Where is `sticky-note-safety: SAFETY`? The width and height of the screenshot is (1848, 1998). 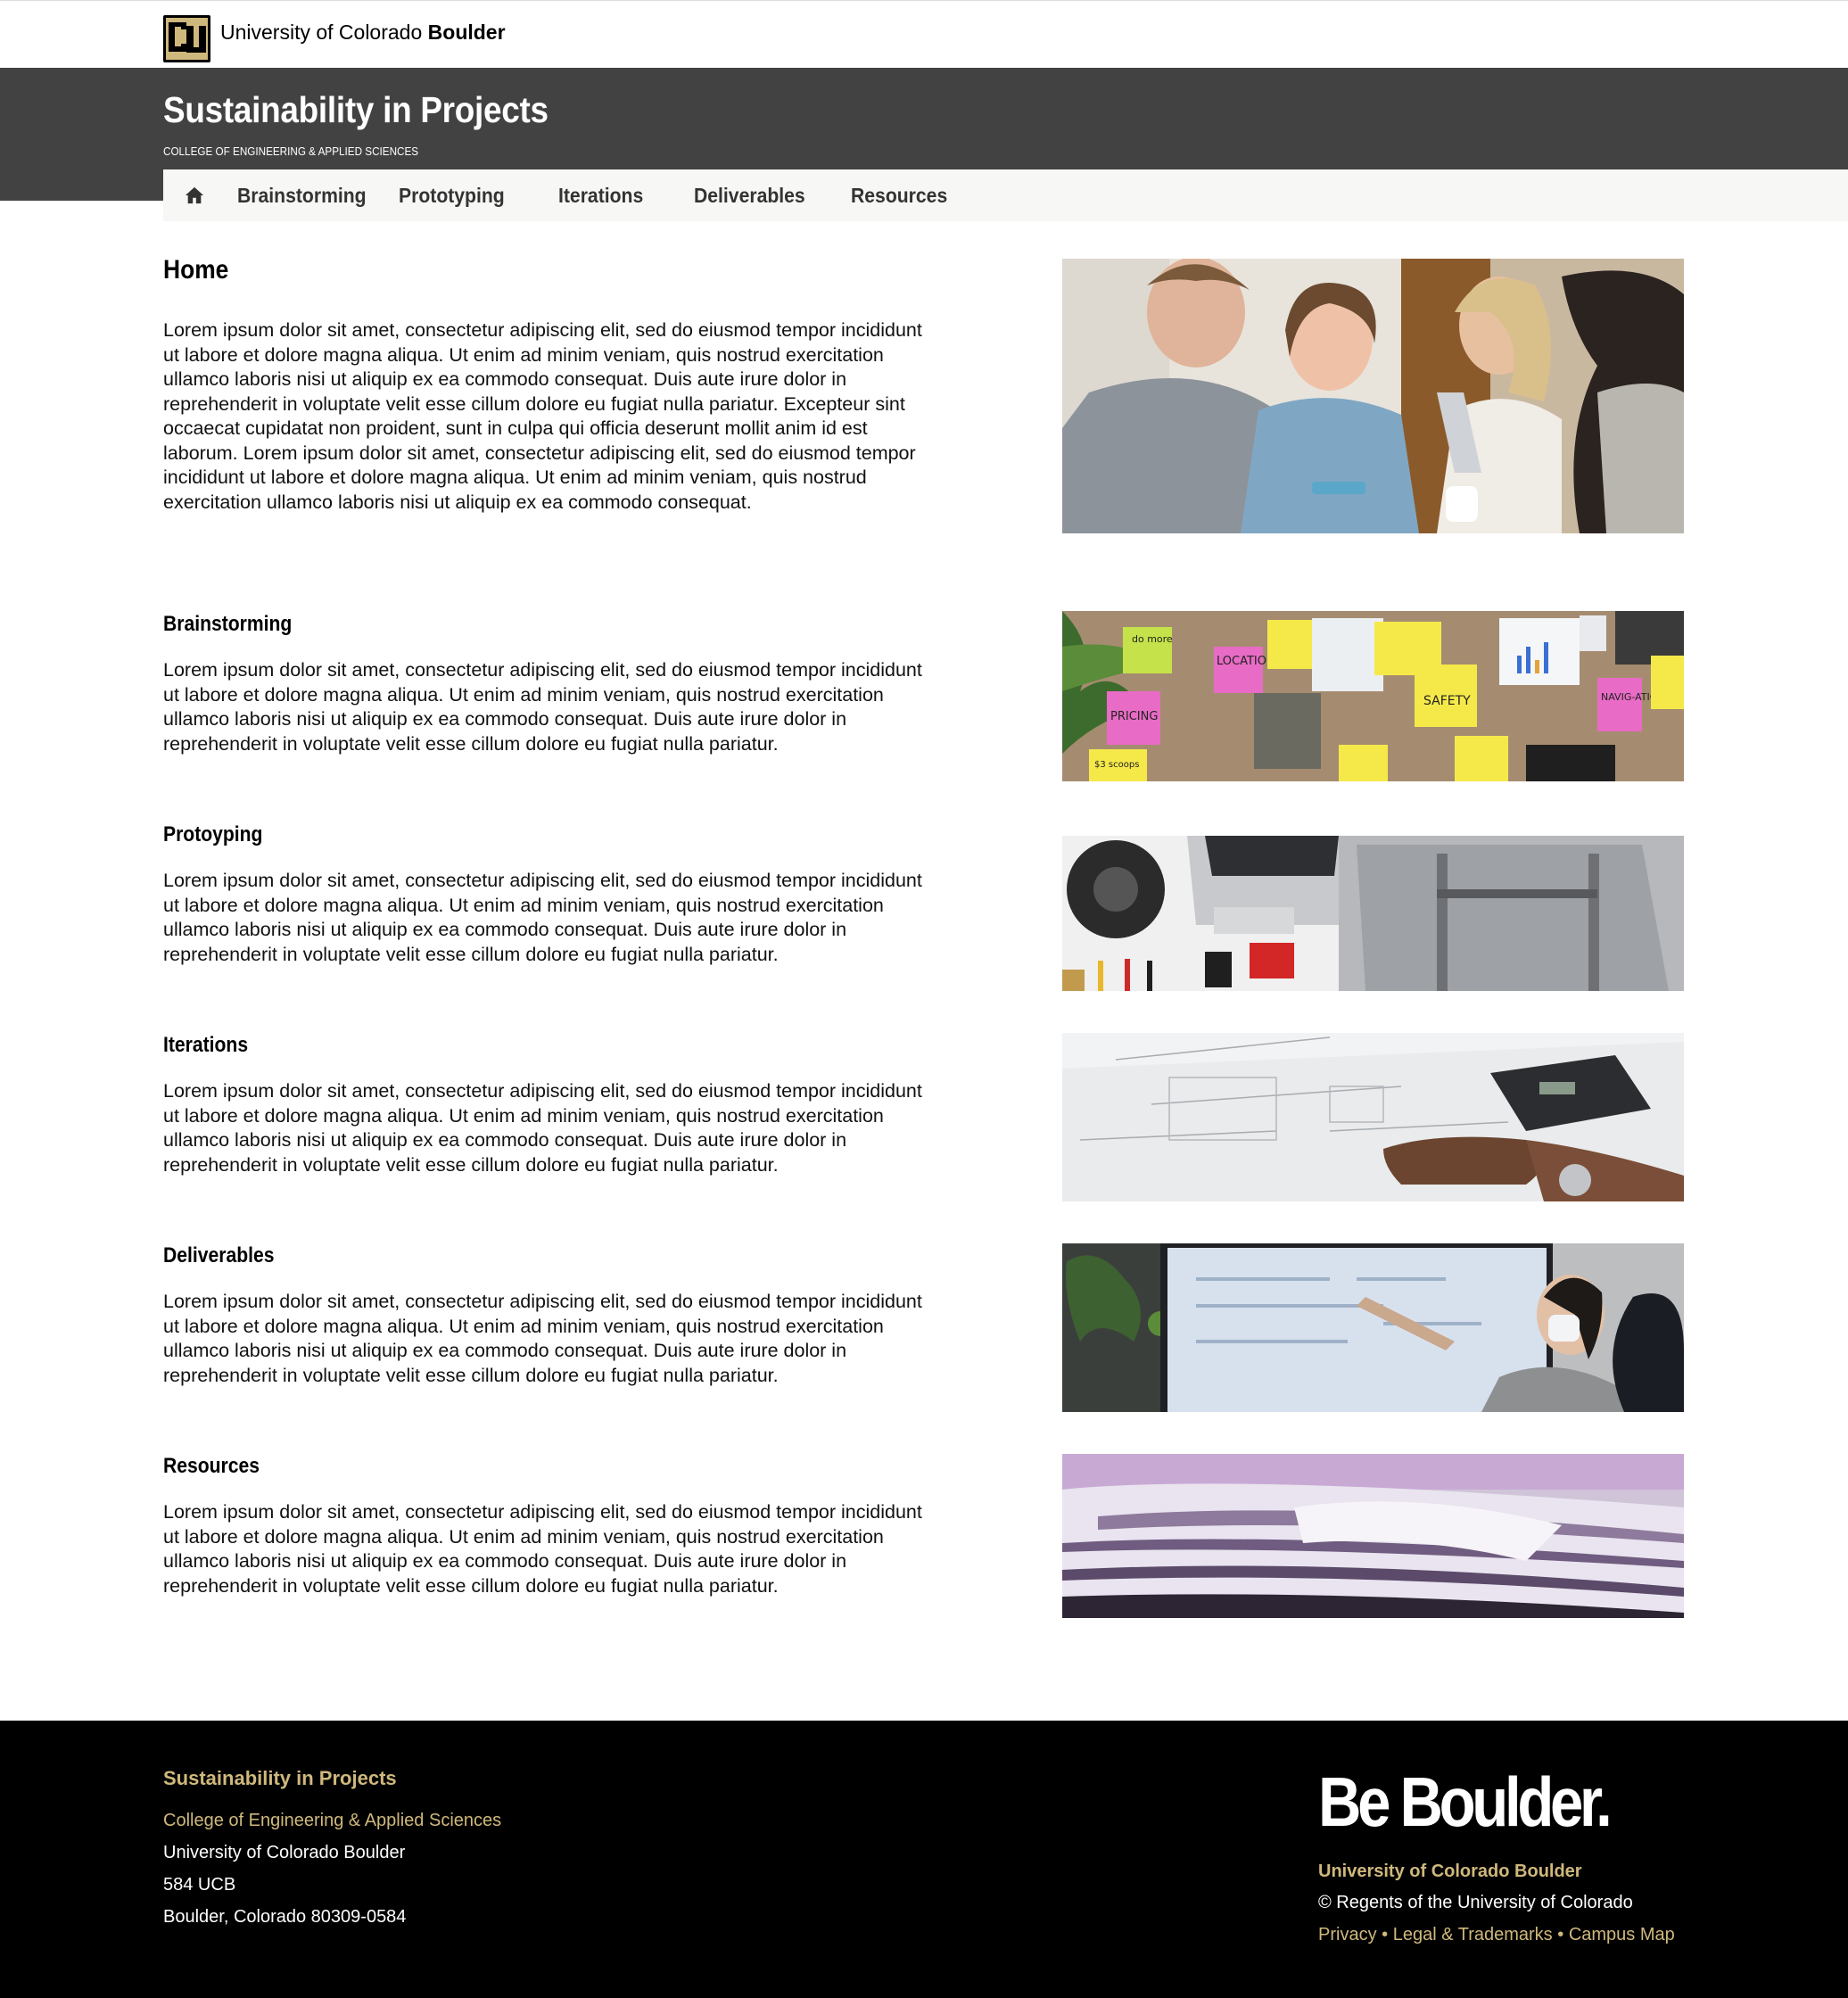 sticky-note-safety: SAFETY is located at coordinates (1447, 701).